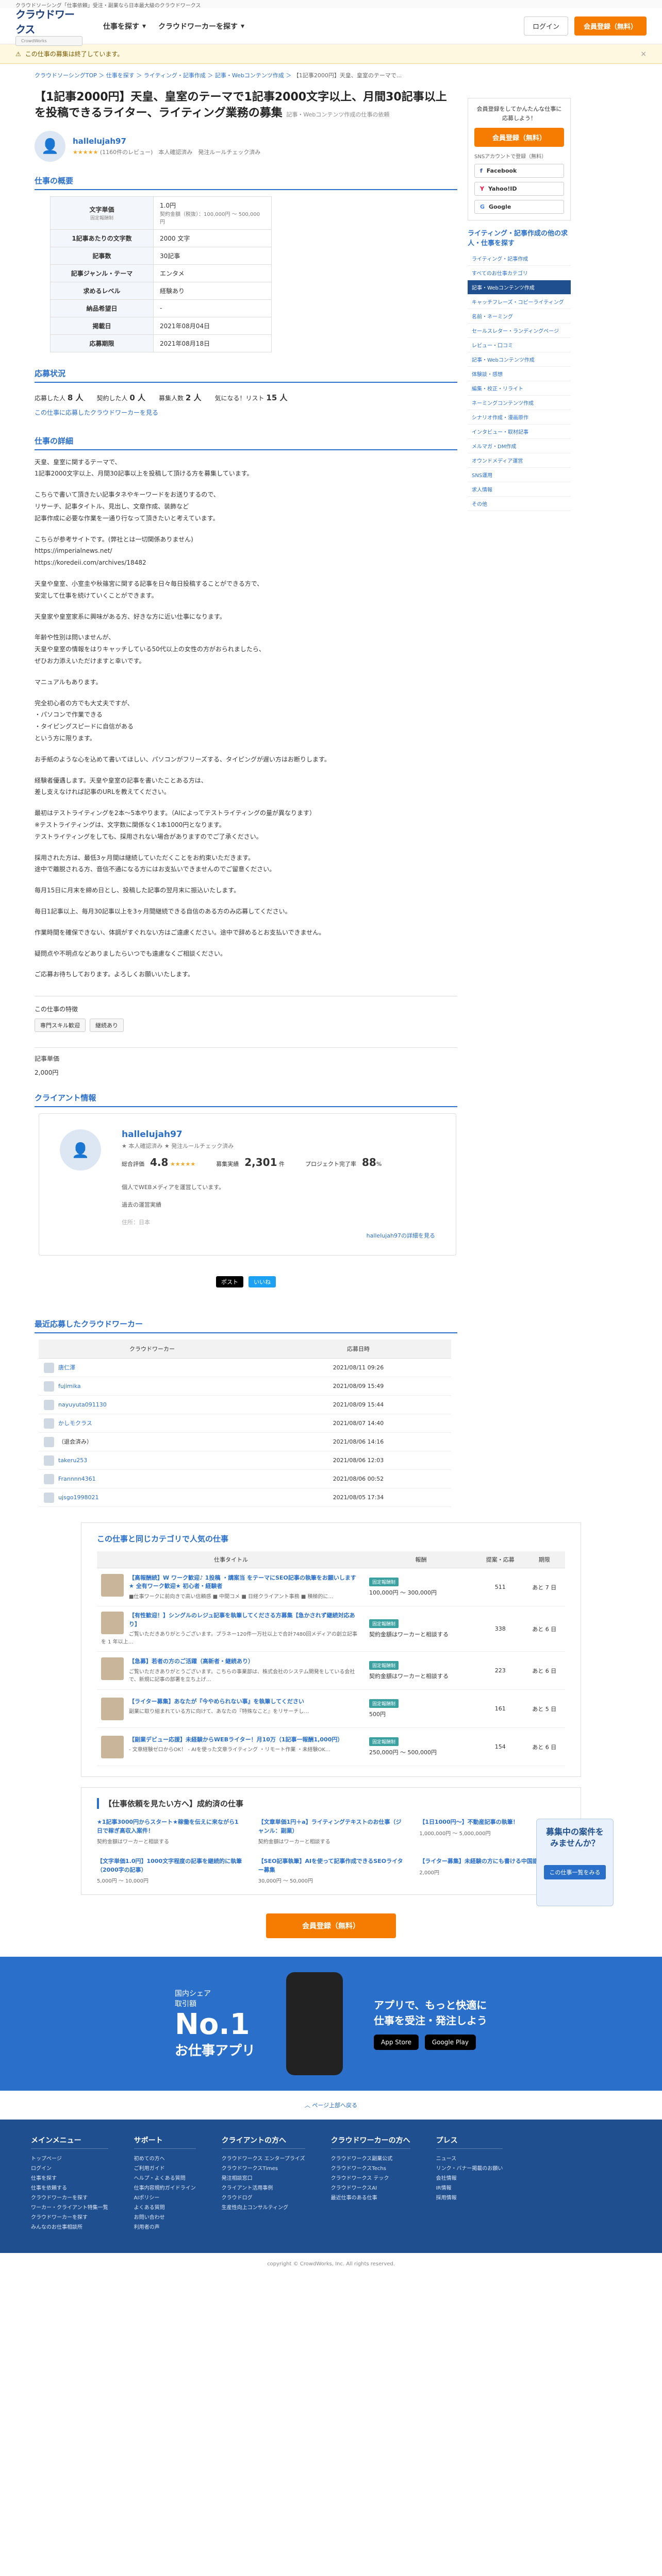  What do you see at coordinates (96, 412) in the screenshot?
I see `applicants-link: この仕事に応募したクラウドワーカーを見る` at bounding box center [96, 412].